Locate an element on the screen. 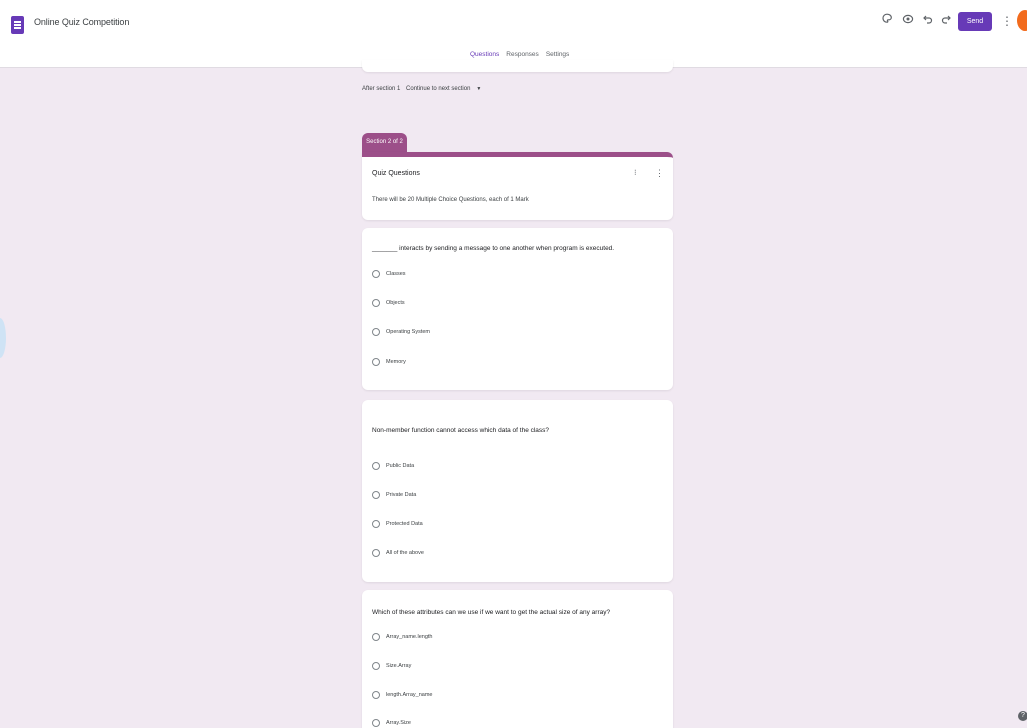 The image size is (1027, 728). section-badge: Section 2 of 2 is located at coordinates (384, 142).